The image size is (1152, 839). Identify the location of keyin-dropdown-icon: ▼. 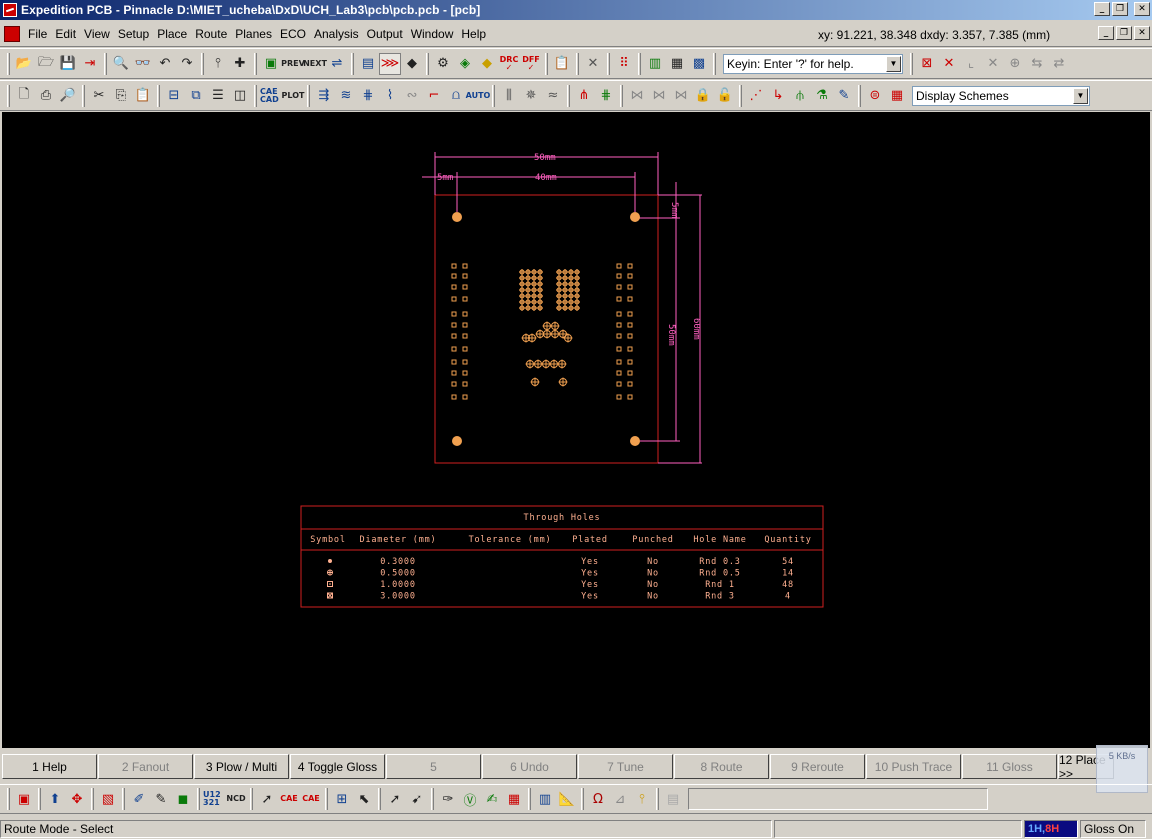
(893, 63).